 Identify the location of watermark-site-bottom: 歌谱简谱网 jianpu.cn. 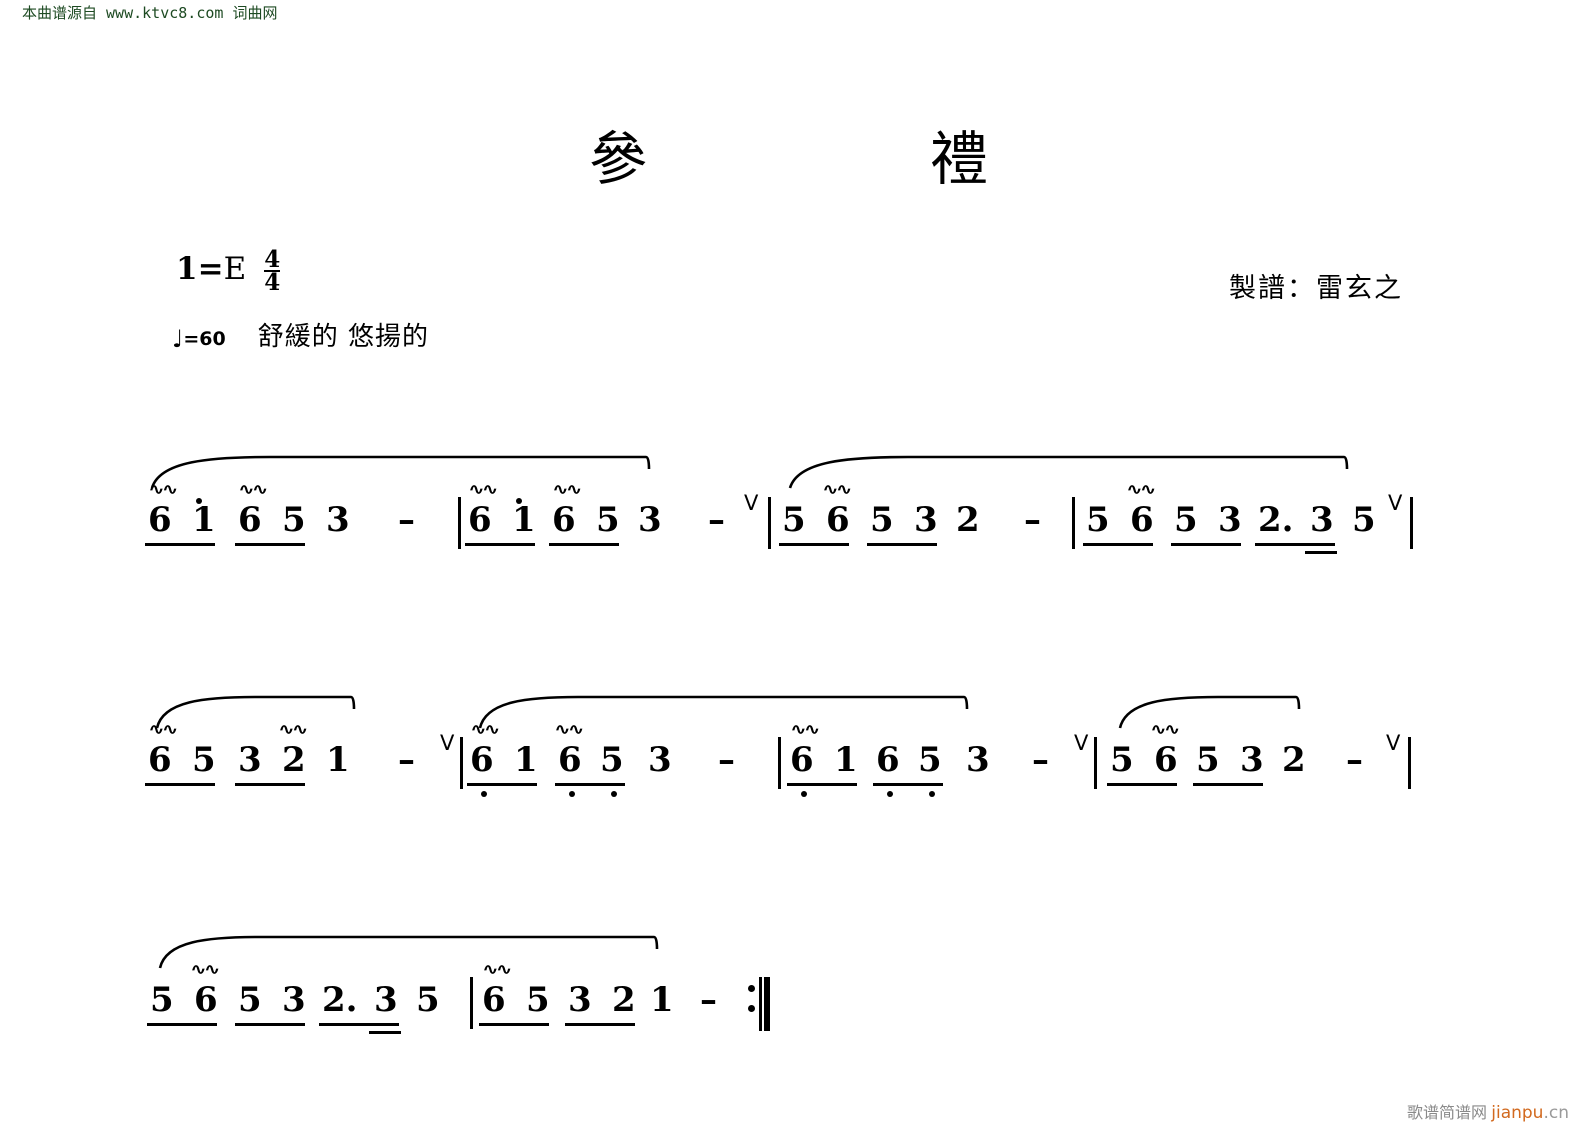
(1488, 1111).